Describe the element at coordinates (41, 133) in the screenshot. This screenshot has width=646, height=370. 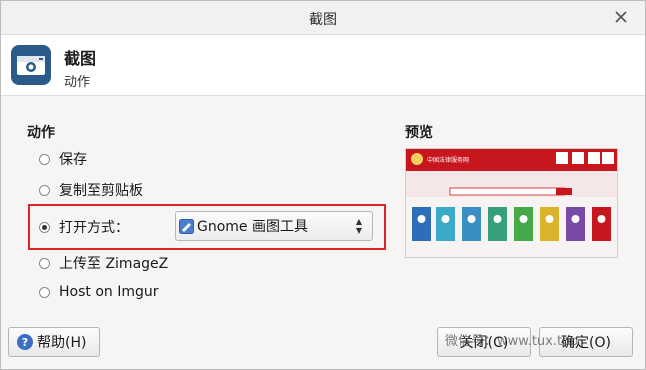
I see `actions-section-label: 动作` at that location.